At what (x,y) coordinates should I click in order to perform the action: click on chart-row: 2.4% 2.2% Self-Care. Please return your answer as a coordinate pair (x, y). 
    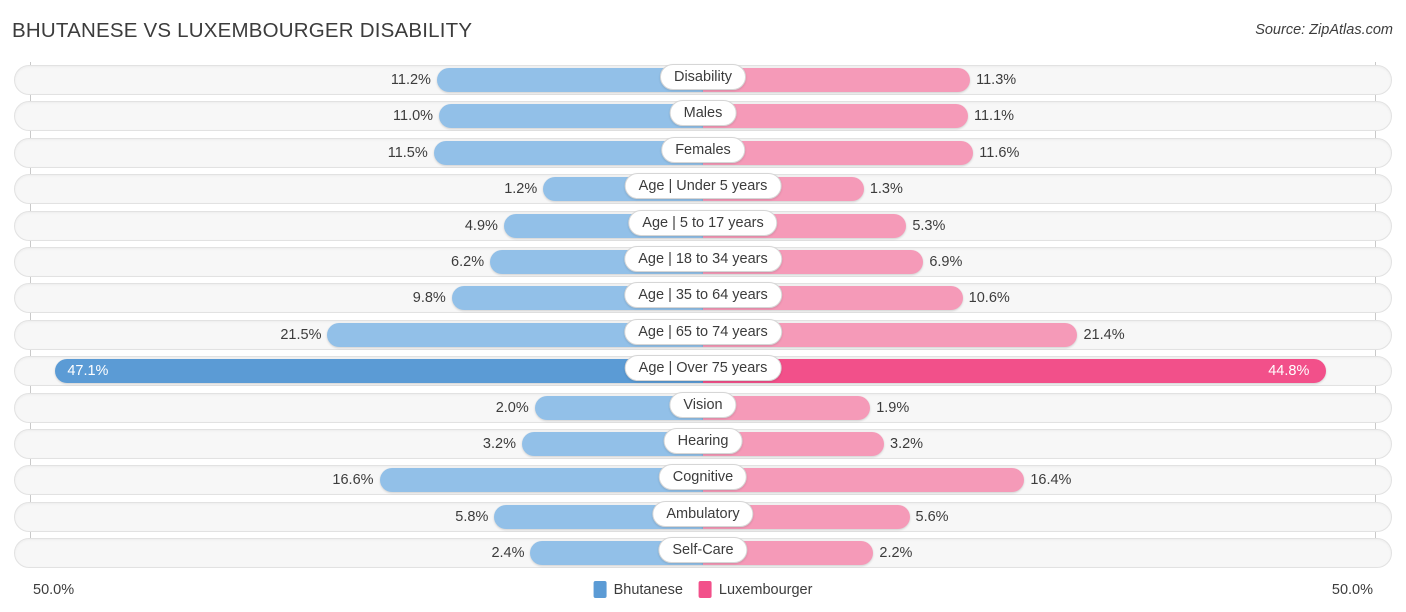
    Looking at the image, I should click on (703, 553).